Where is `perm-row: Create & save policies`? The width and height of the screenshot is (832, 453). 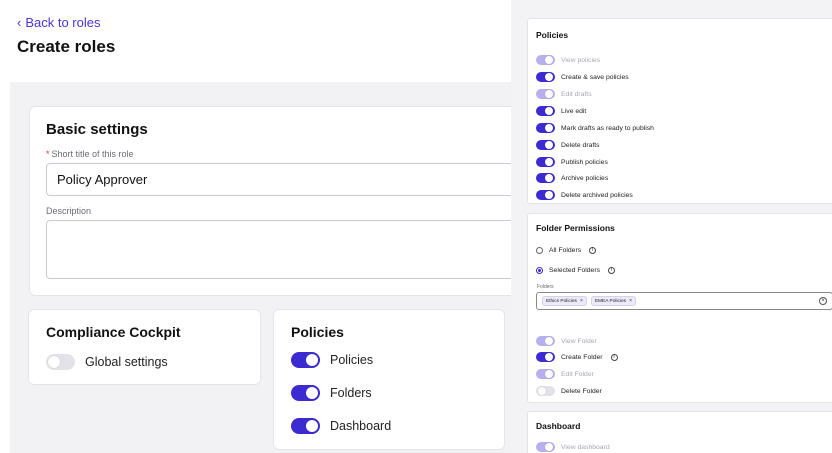 perm-row: Create & save policies is located at coordinates (582, 77).